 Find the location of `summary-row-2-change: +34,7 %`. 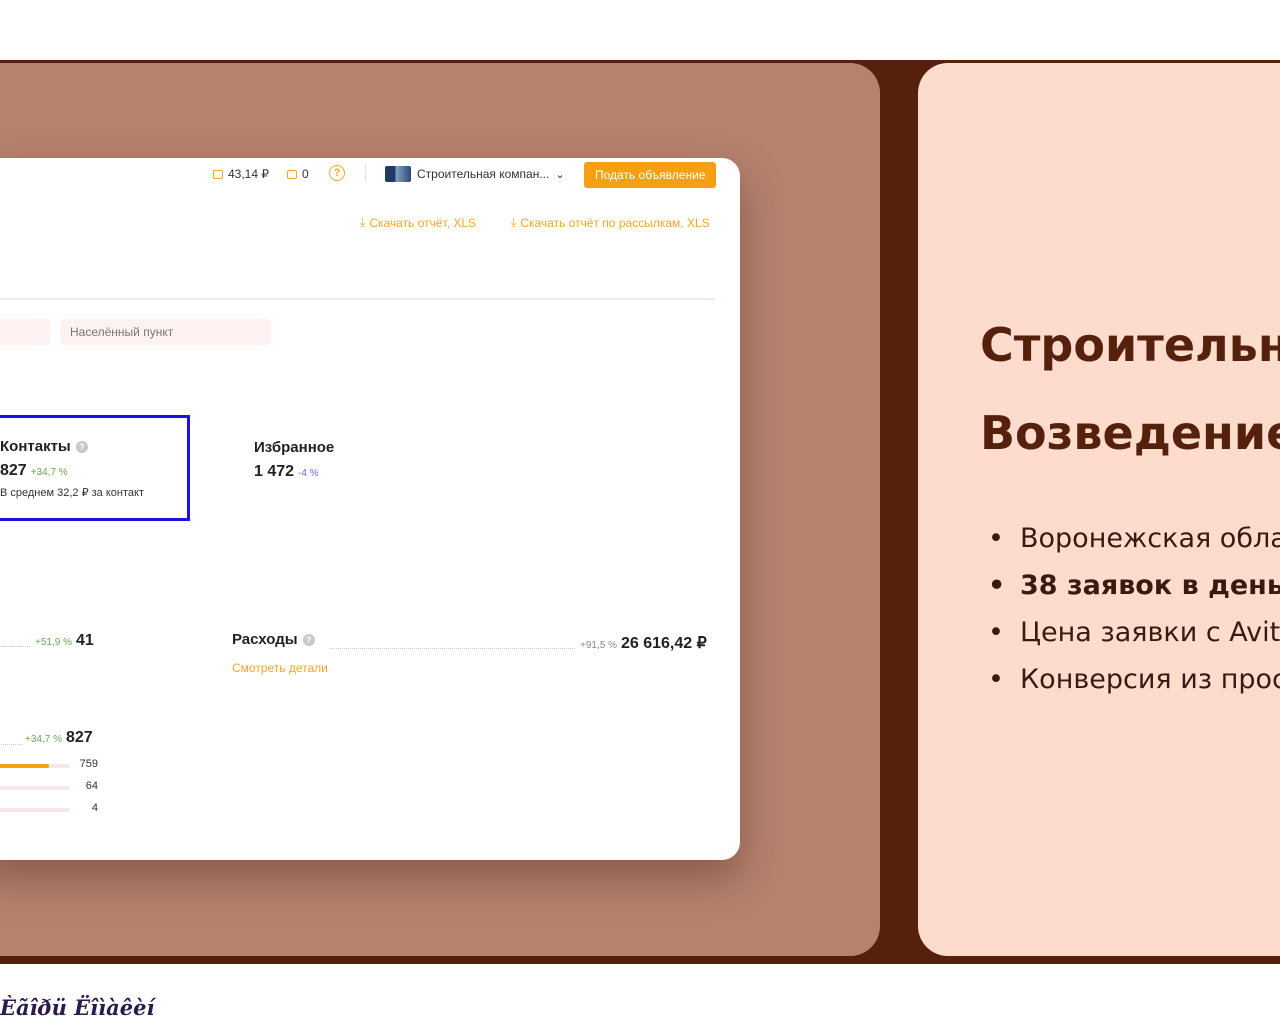

summary-row-2-change: +34,7 % is located at coordinates (43, 739).